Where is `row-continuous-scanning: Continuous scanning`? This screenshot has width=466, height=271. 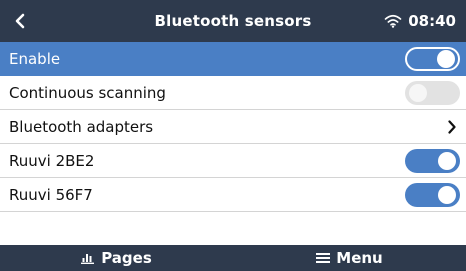 row-continuous-scanning: Continuous scanning is located at coordinates (233, 93).